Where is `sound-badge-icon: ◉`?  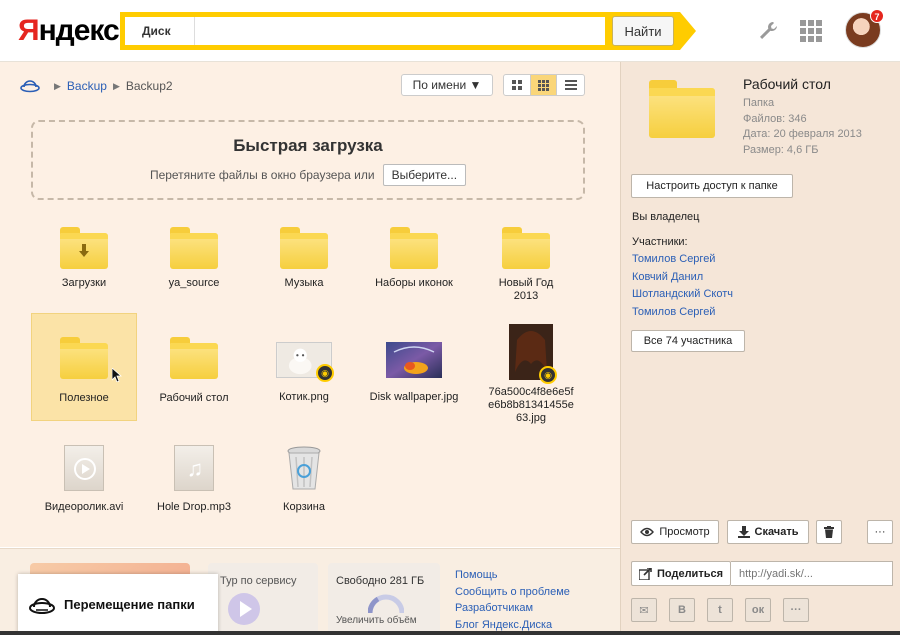 sound-badge-icon: ◉ is located at coordinates (325, 373).